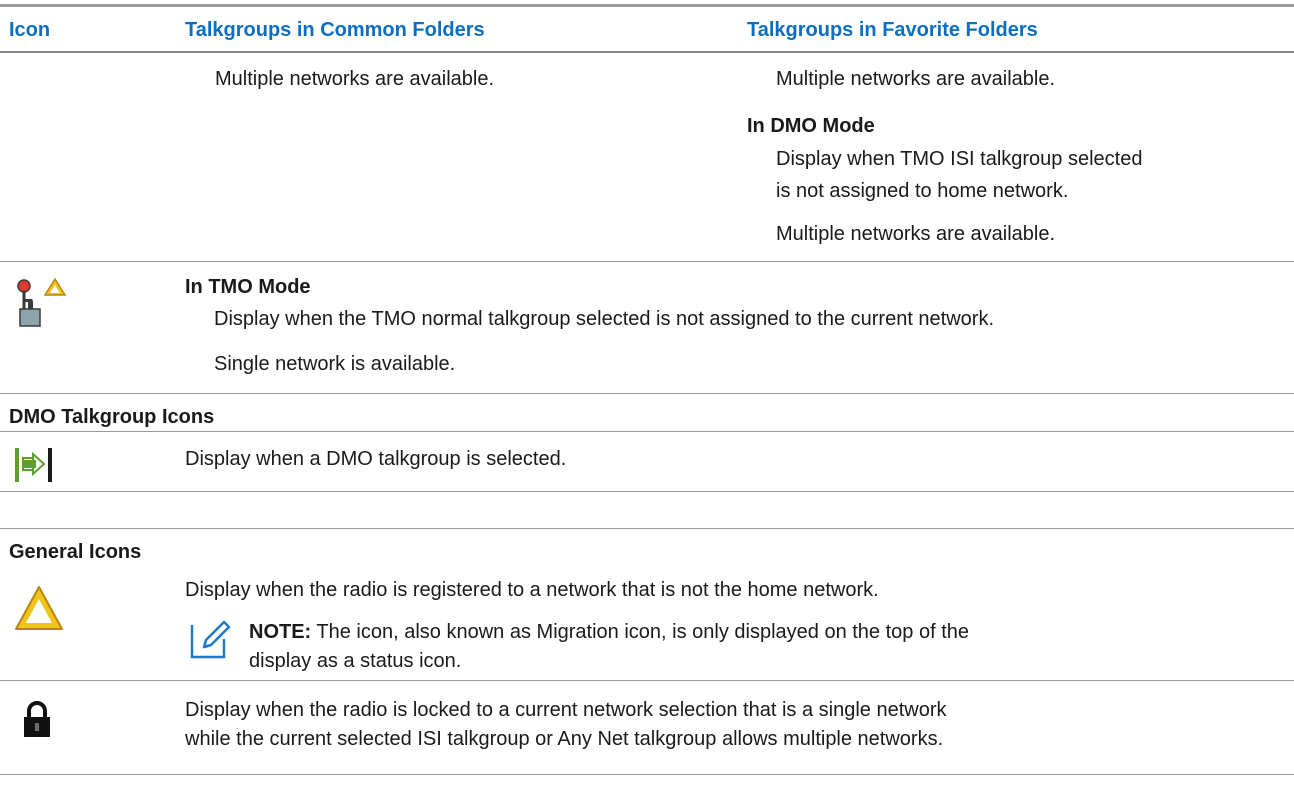 The image size is (1294, 791). Describe the element at coordinates (335, 364) in the screenshot. I see `tmo-mode-text: Single network is available.` at that location.